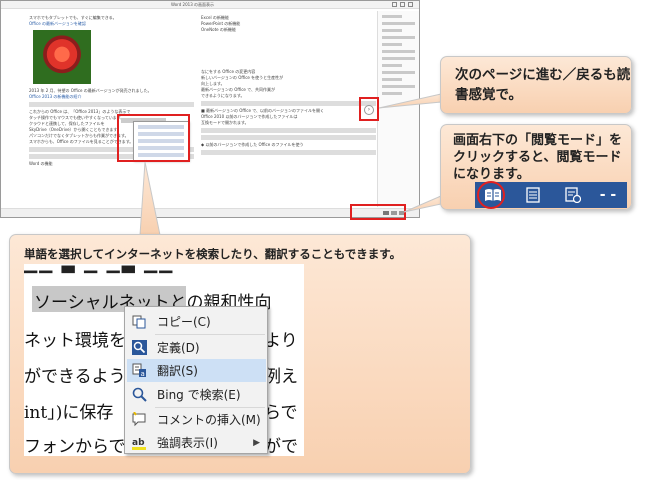  I want to click on doc-text: ができるよう, so click(75, 377).